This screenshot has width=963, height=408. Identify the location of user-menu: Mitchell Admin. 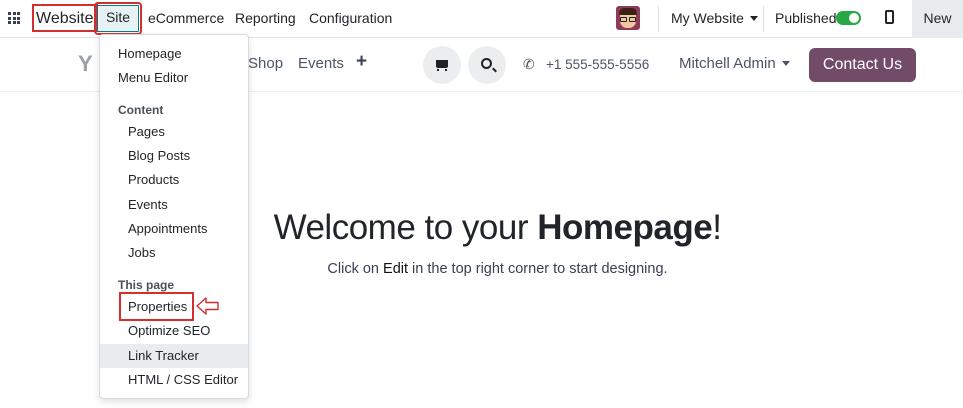
(734, 63).